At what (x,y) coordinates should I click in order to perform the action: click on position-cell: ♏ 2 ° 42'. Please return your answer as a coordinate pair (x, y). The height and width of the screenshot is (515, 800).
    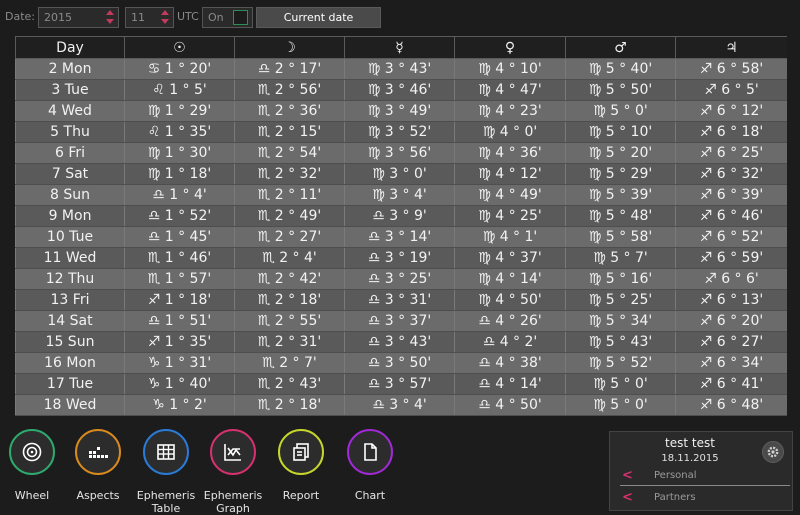
    Looking at the image, I should click on (289, 279).